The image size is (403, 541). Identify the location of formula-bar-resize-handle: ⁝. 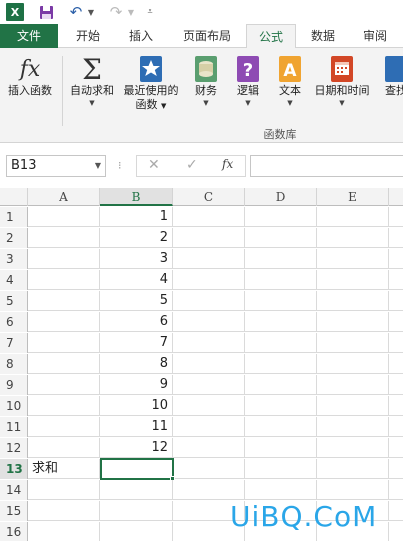
(120, 165).